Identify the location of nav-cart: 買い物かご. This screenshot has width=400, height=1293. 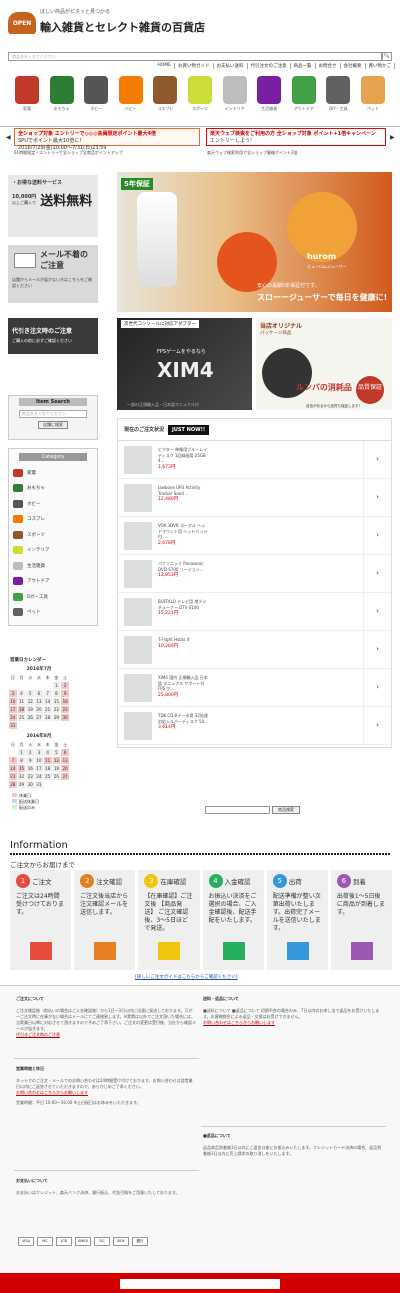
(382, 66).